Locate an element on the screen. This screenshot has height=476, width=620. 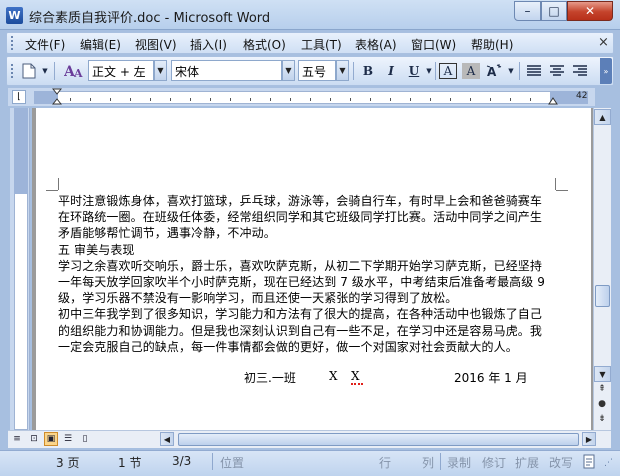
scroll-left-arrow-icon: ◀ is located at coordinates (167, 439).